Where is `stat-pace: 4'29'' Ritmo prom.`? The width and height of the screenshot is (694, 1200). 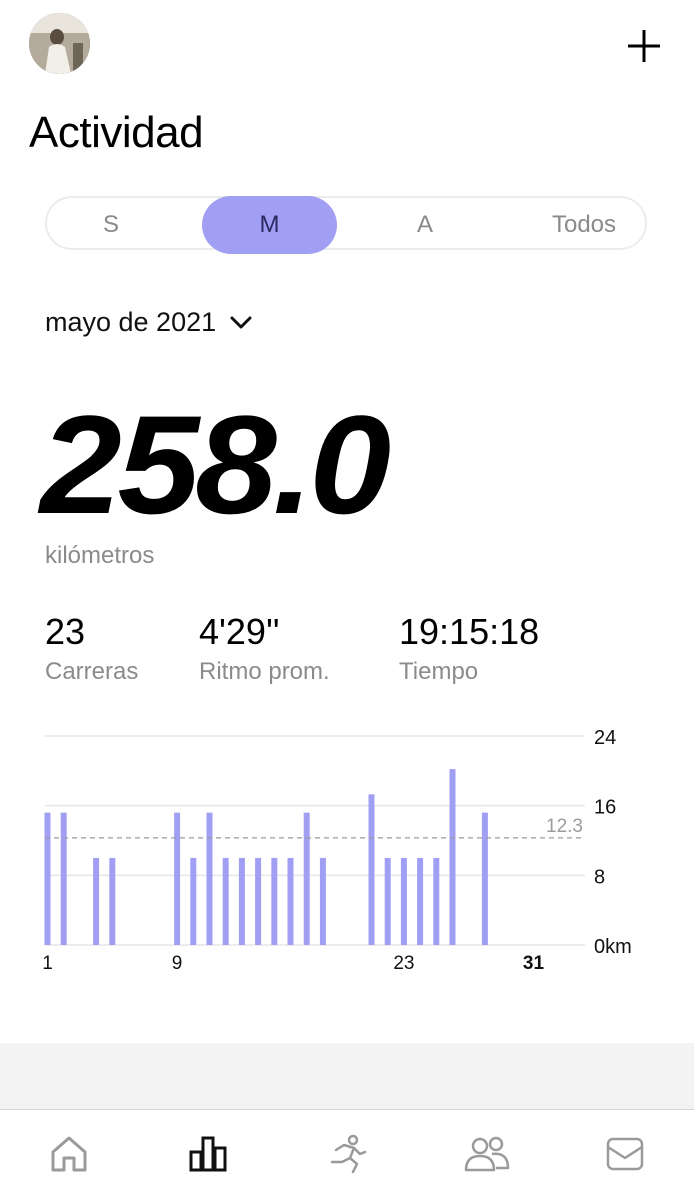 stat-pace: 4'29'' Ritmo prom. is located at coordinates (264, 649).